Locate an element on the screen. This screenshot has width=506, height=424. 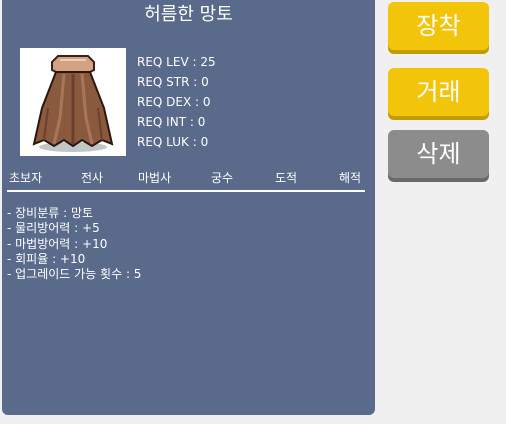
job-magician: 마법사 is located at coordinates (155, 178).